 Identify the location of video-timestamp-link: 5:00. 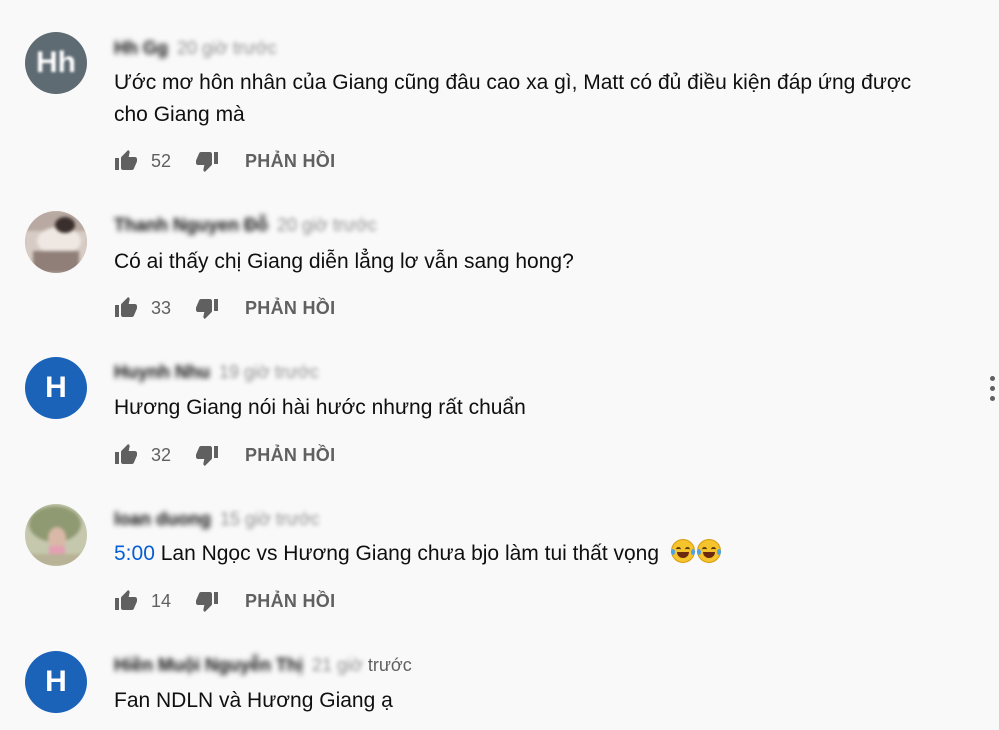
(134, 553).